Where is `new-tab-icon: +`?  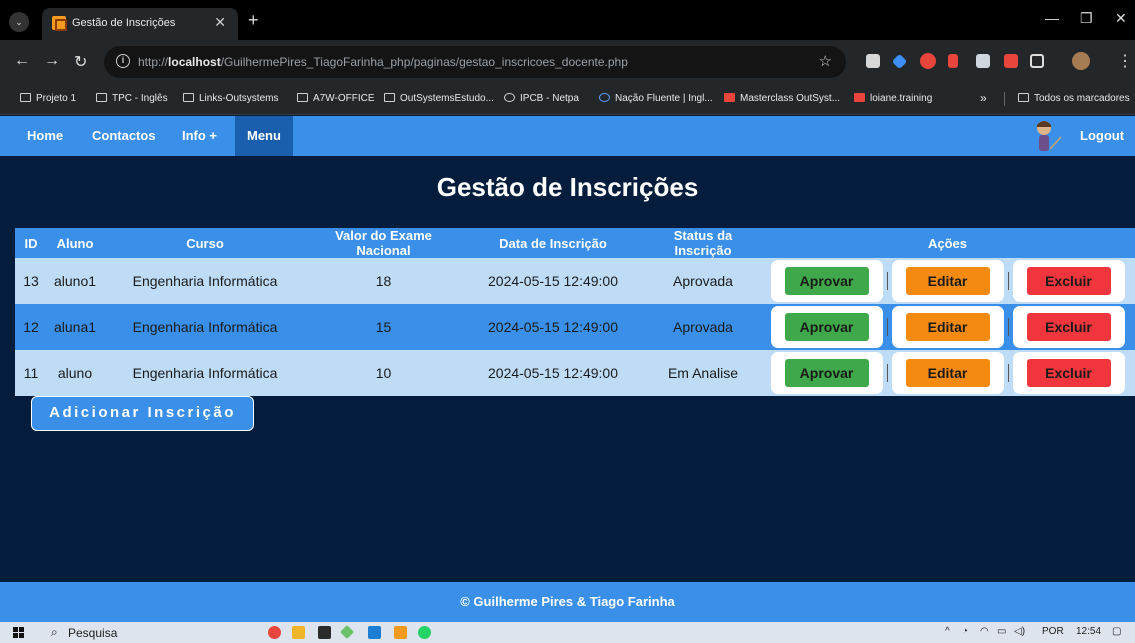 new-tab-icon: + is located at coordinates (253, 20).